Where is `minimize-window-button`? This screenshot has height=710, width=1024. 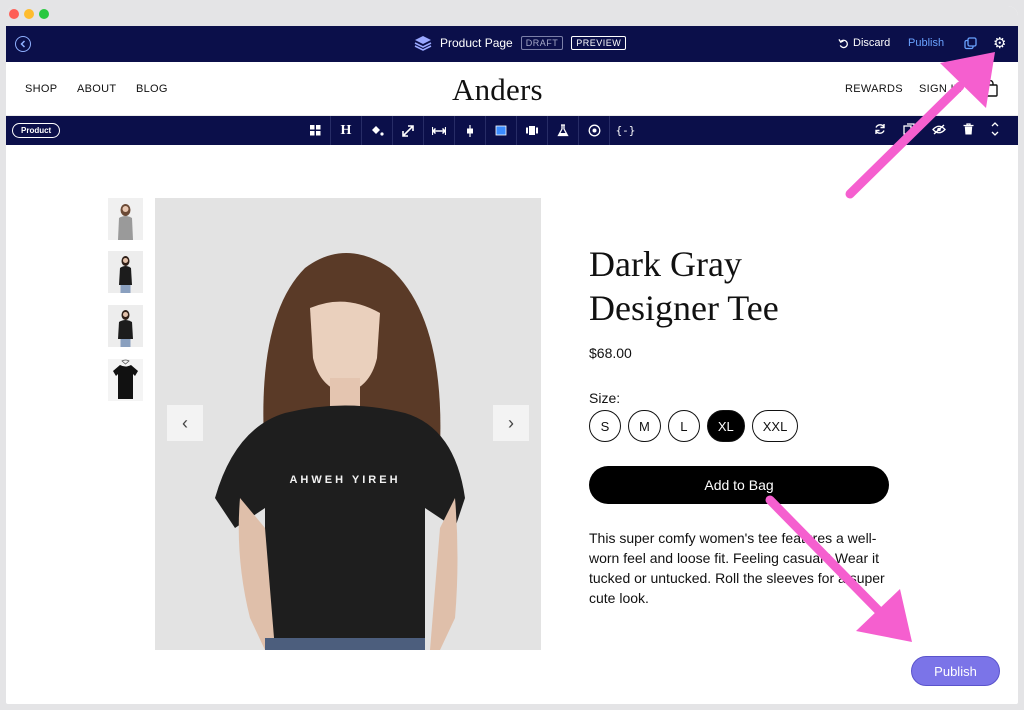
minimize-window-button is located at coordinates (29, 14).